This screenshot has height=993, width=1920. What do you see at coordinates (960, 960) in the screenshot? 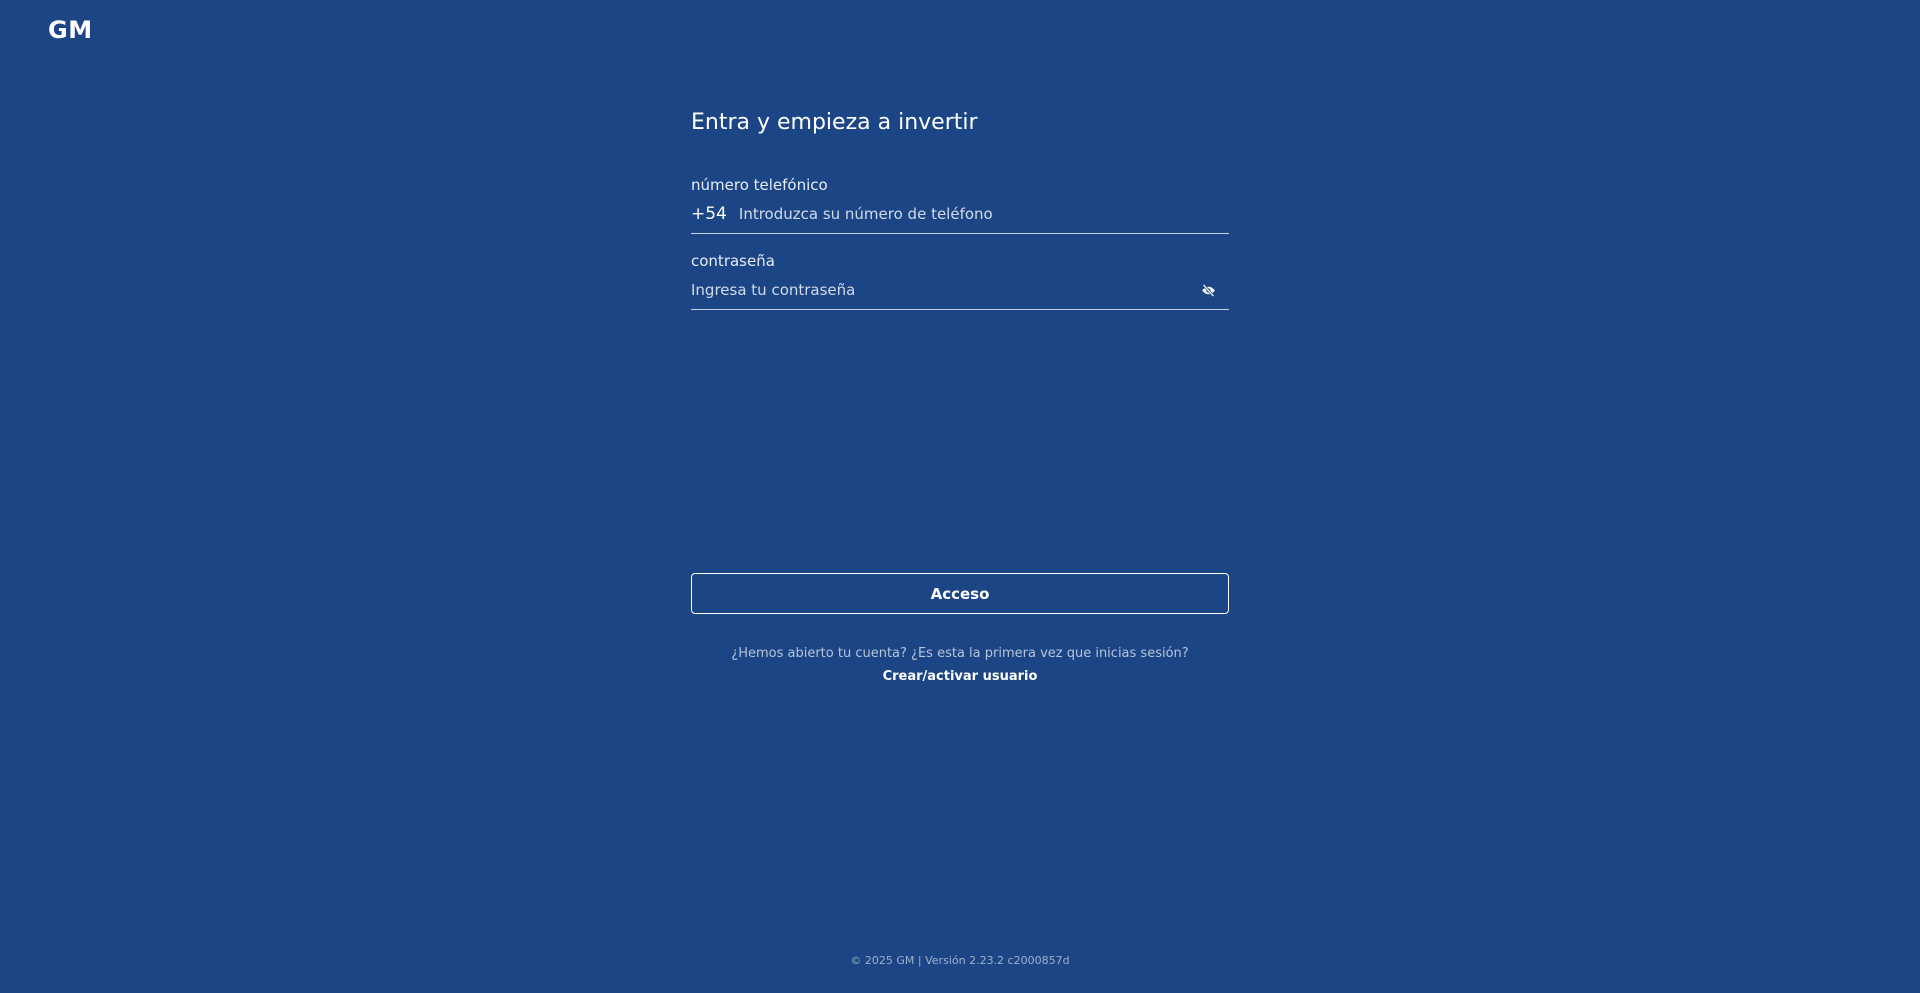
I see `footer-version: © 2025 GM | Versión 2.23.2 c2000857d` at bounding box center [960, 960].